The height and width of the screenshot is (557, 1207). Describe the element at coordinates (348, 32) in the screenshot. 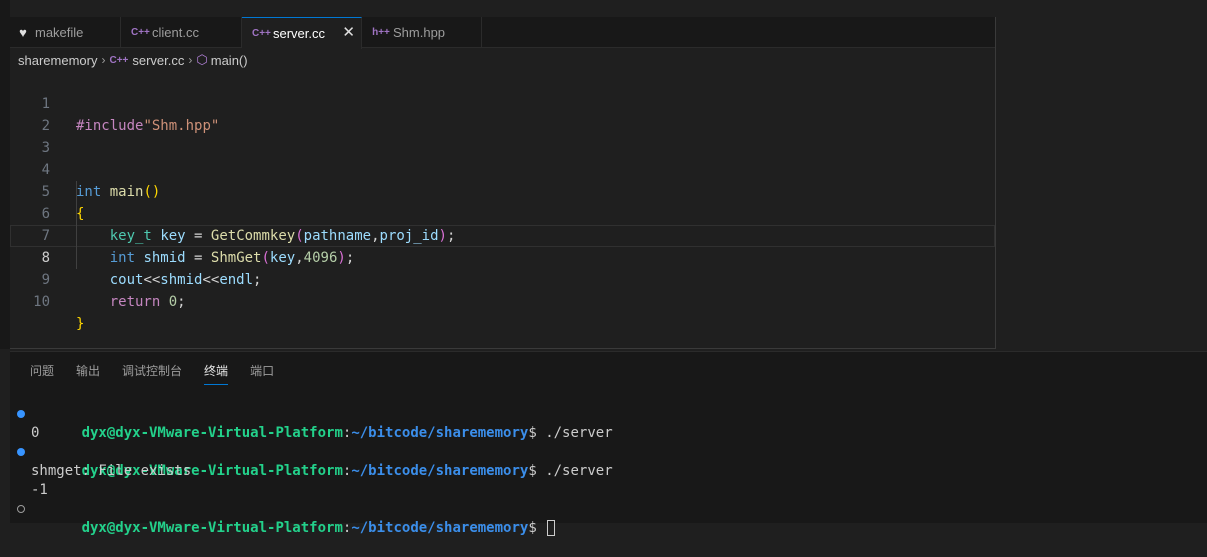

I see `close-icon: ✕` at that location.